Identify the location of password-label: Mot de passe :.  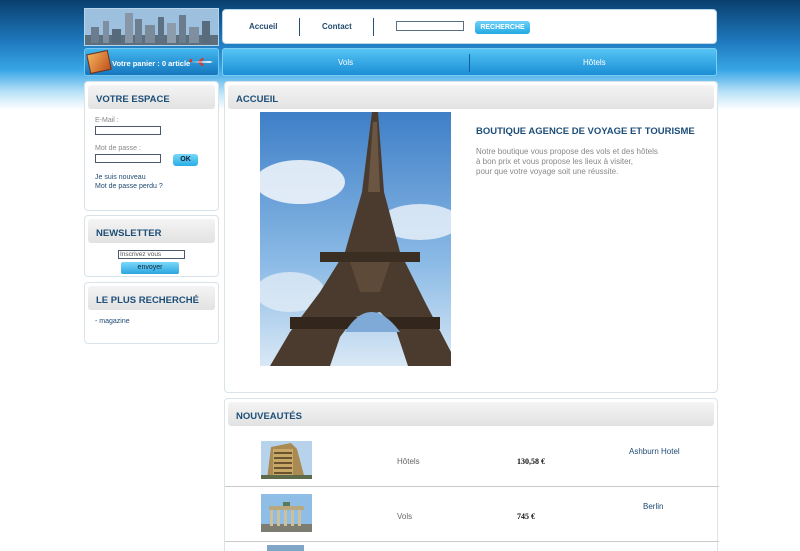
(118, 148).